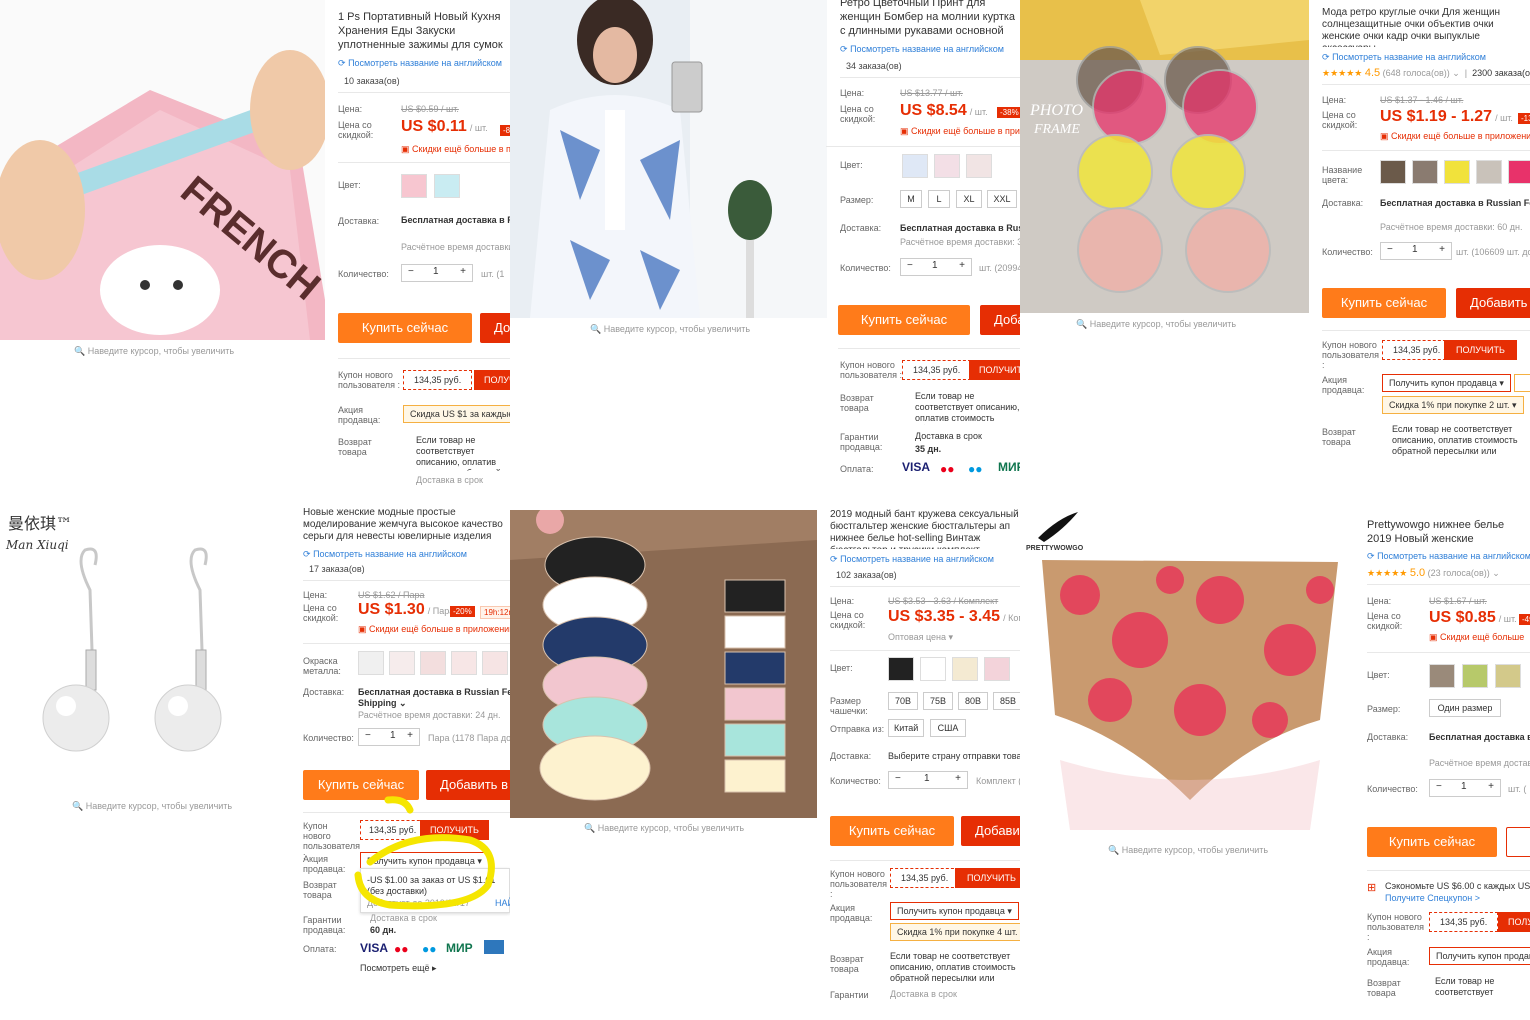  Describe the element at coordinates (938, 701) in the screenshot. I see `cup-size-option: 75B` at that location.